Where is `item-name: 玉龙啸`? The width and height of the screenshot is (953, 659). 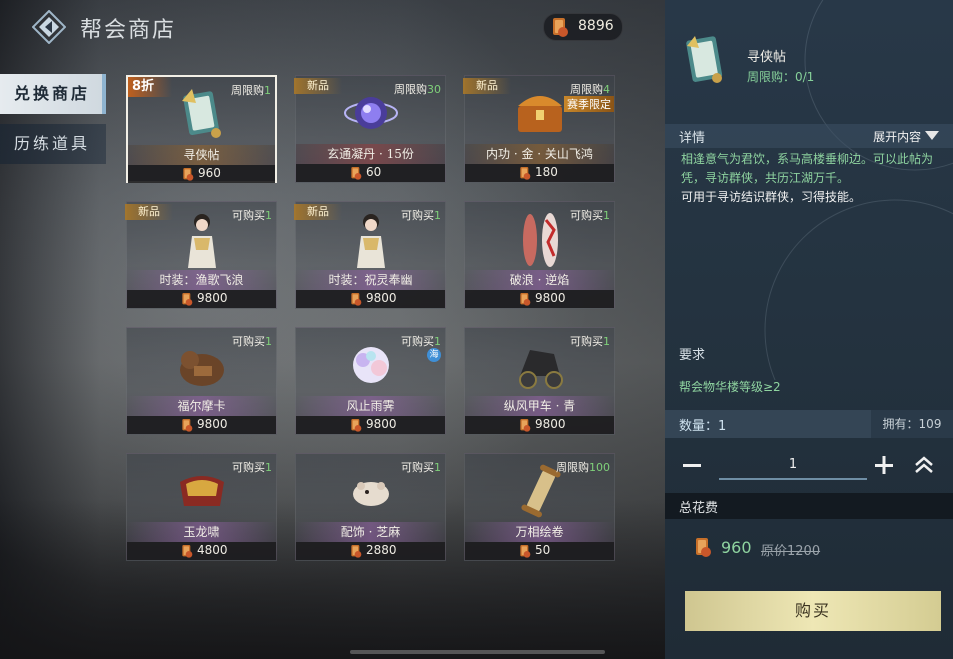 item-name: 玉龙啸 is located at coordinates (201, 532).